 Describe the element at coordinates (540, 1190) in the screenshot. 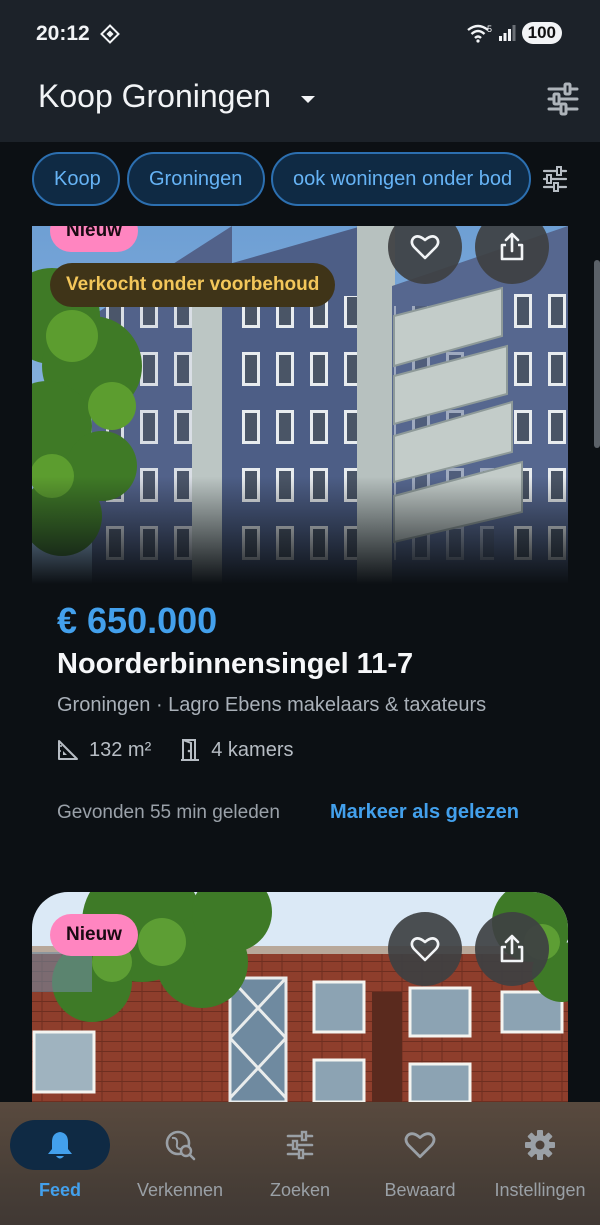

I see `nav-instellingen-label: Instellingen` at that location.